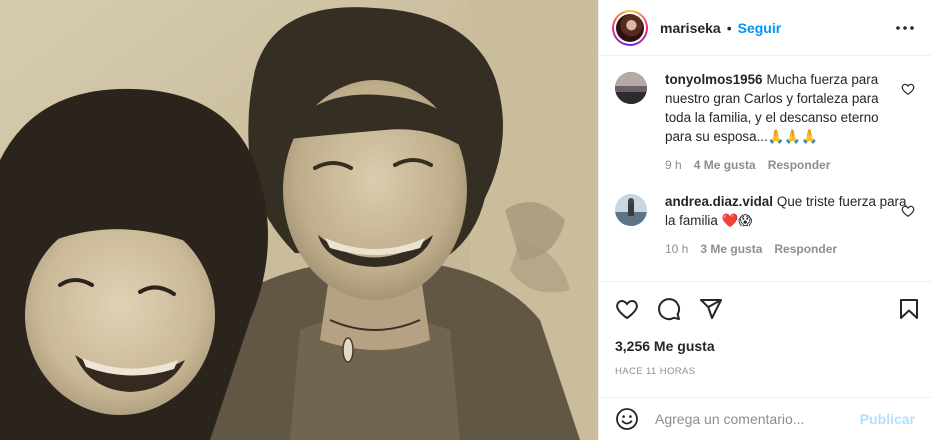  I want to click on bookmark-icon, so click(909, 309).